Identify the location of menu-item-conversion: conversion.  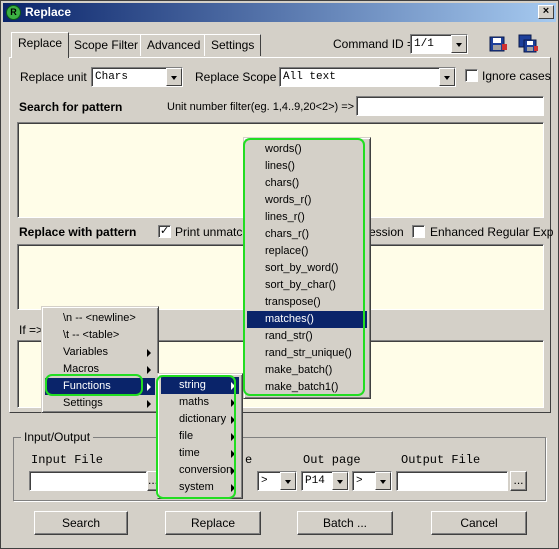
(200, 470).